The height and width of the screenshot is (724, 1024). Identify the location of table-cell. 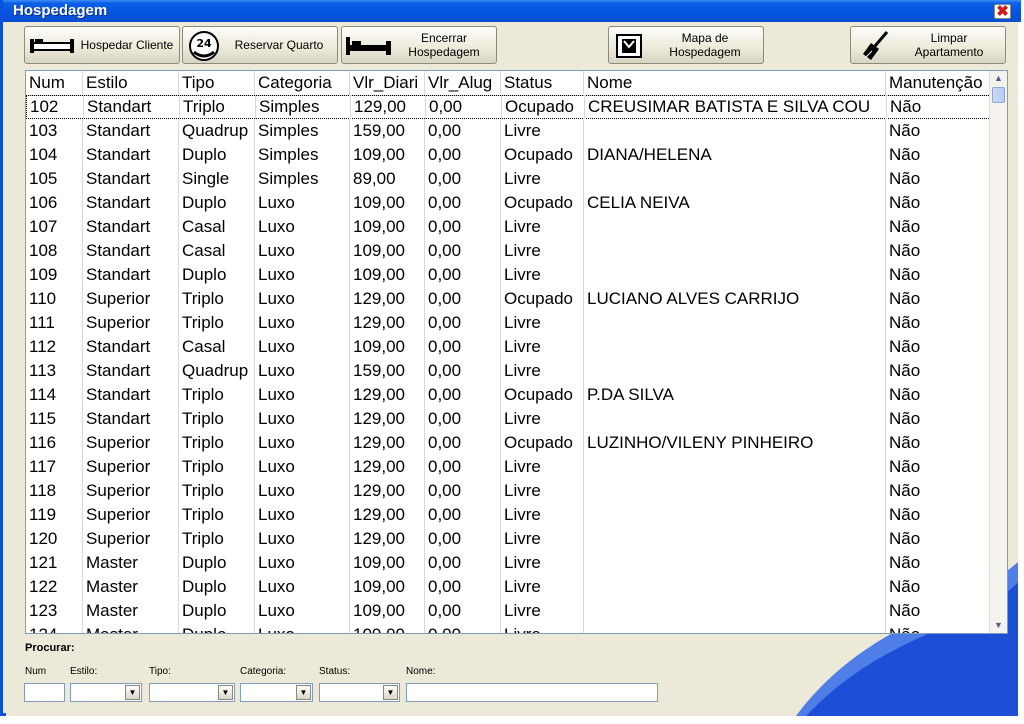
(735, 563).